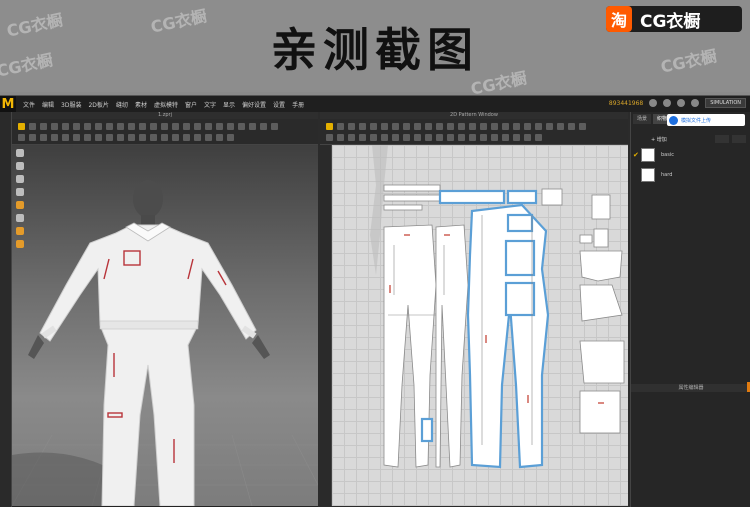  Describe the element at coordinates (695, 103) in the screenshot. I see `settings-icon` at that location.